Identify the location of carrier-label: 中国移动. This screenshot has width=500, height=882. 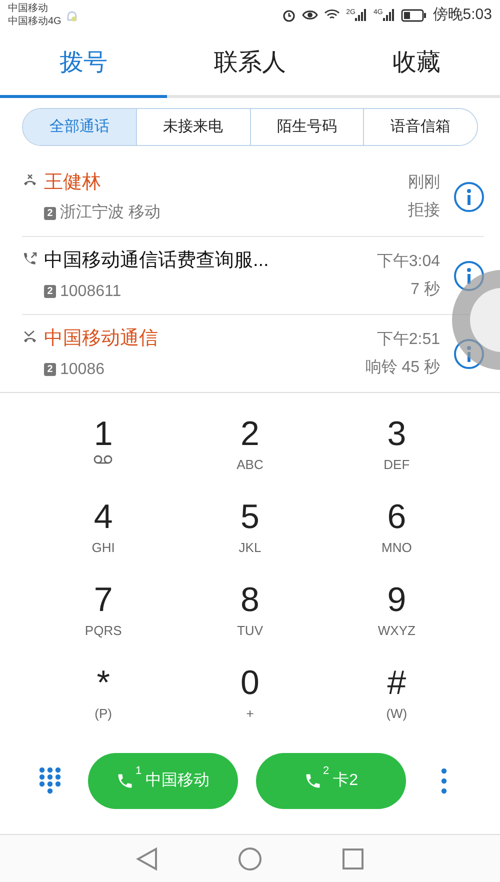
(28, 8).